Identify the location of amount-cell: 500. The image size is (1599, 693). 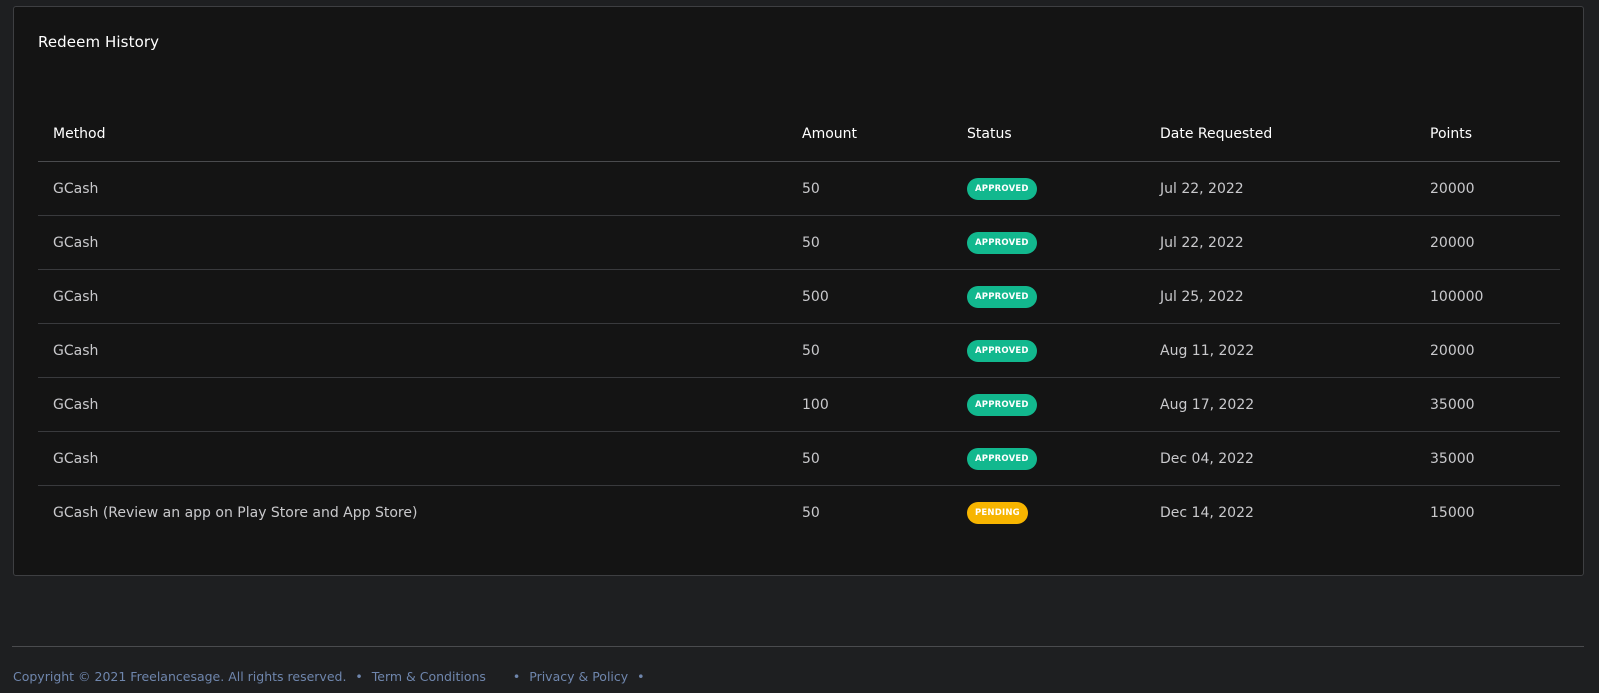
(815, 296).